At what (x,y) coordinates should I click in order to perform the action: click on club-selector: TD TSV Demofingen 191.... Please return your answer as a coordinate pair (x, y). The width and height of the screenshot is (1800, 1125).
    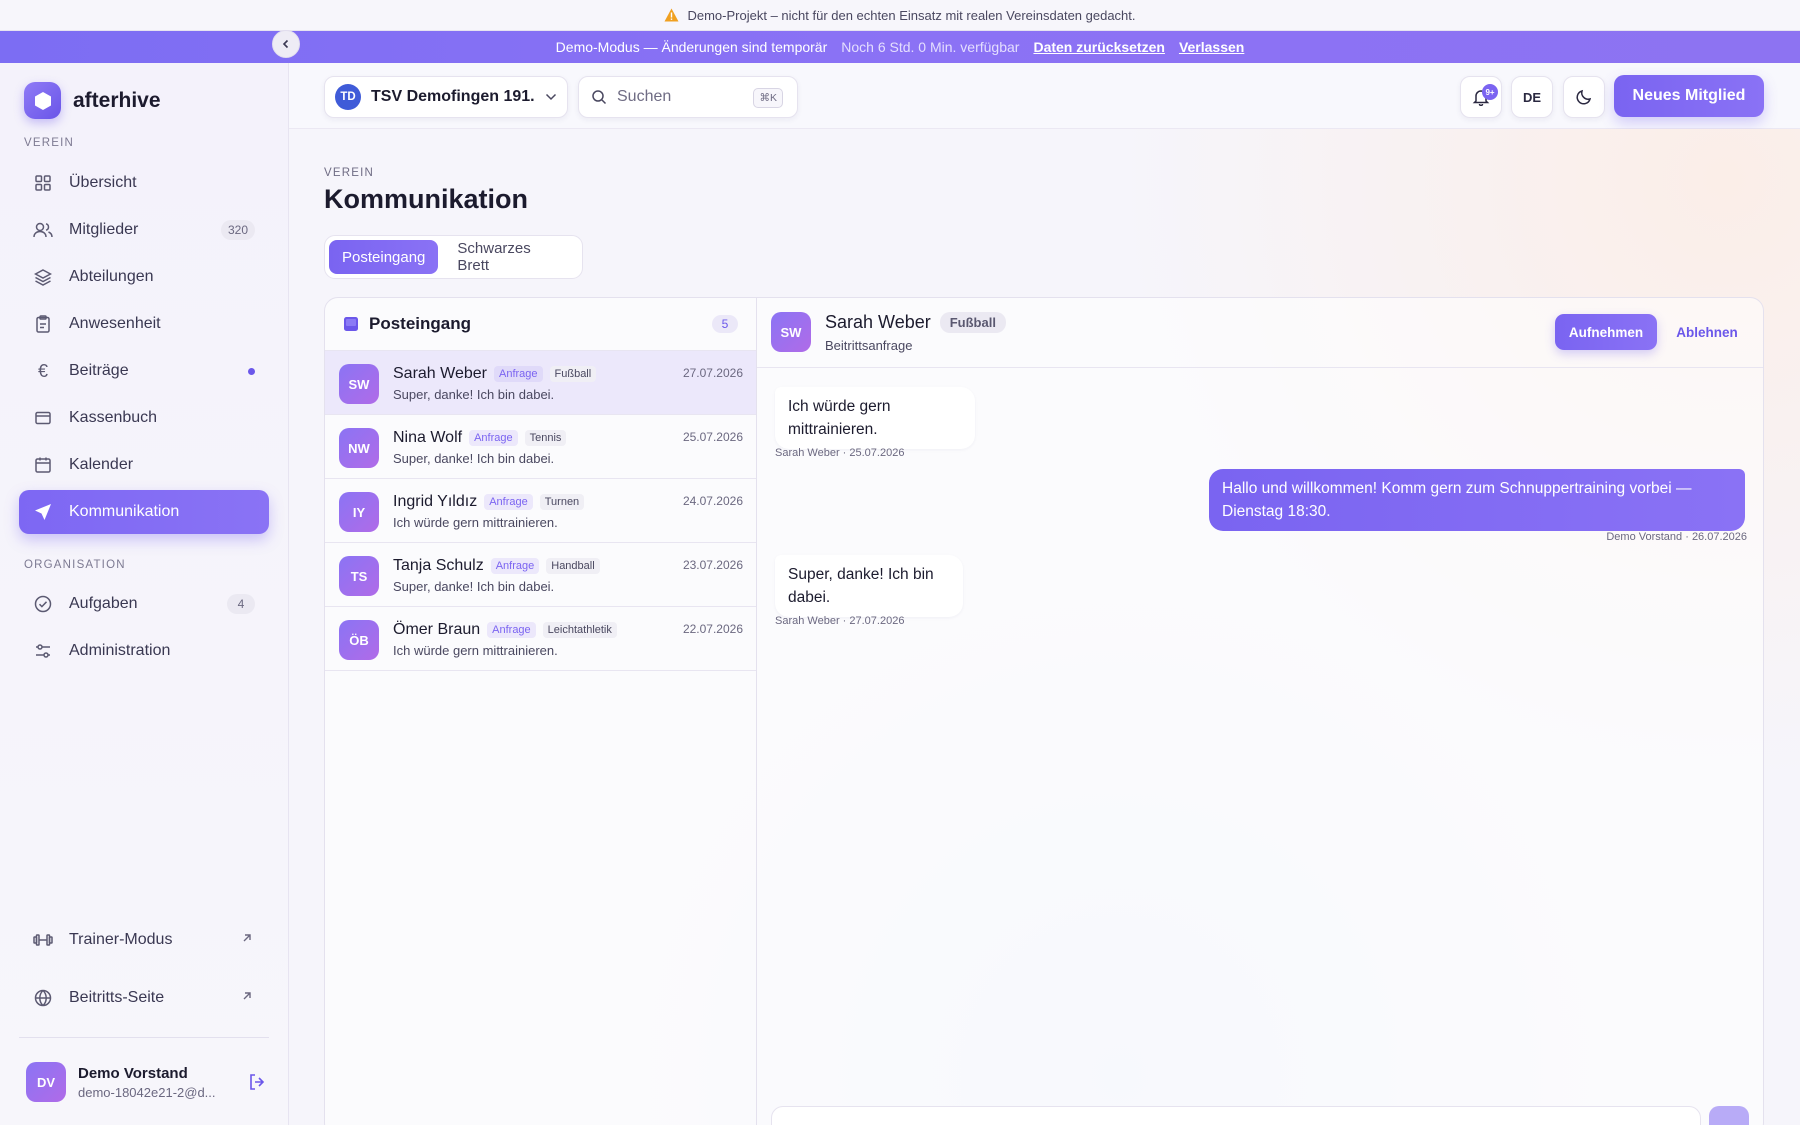
    Looking at the image, I should click on (446, 97).